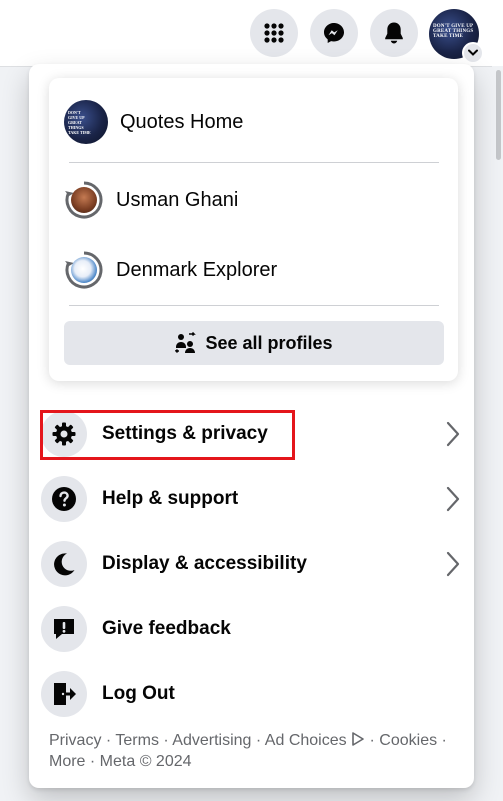 This screenshot has height=801, width=503. Describe the element at coordinates (269, 342) in the screenshot. I see `see-all-profiles-label: See all profiles` at that location.